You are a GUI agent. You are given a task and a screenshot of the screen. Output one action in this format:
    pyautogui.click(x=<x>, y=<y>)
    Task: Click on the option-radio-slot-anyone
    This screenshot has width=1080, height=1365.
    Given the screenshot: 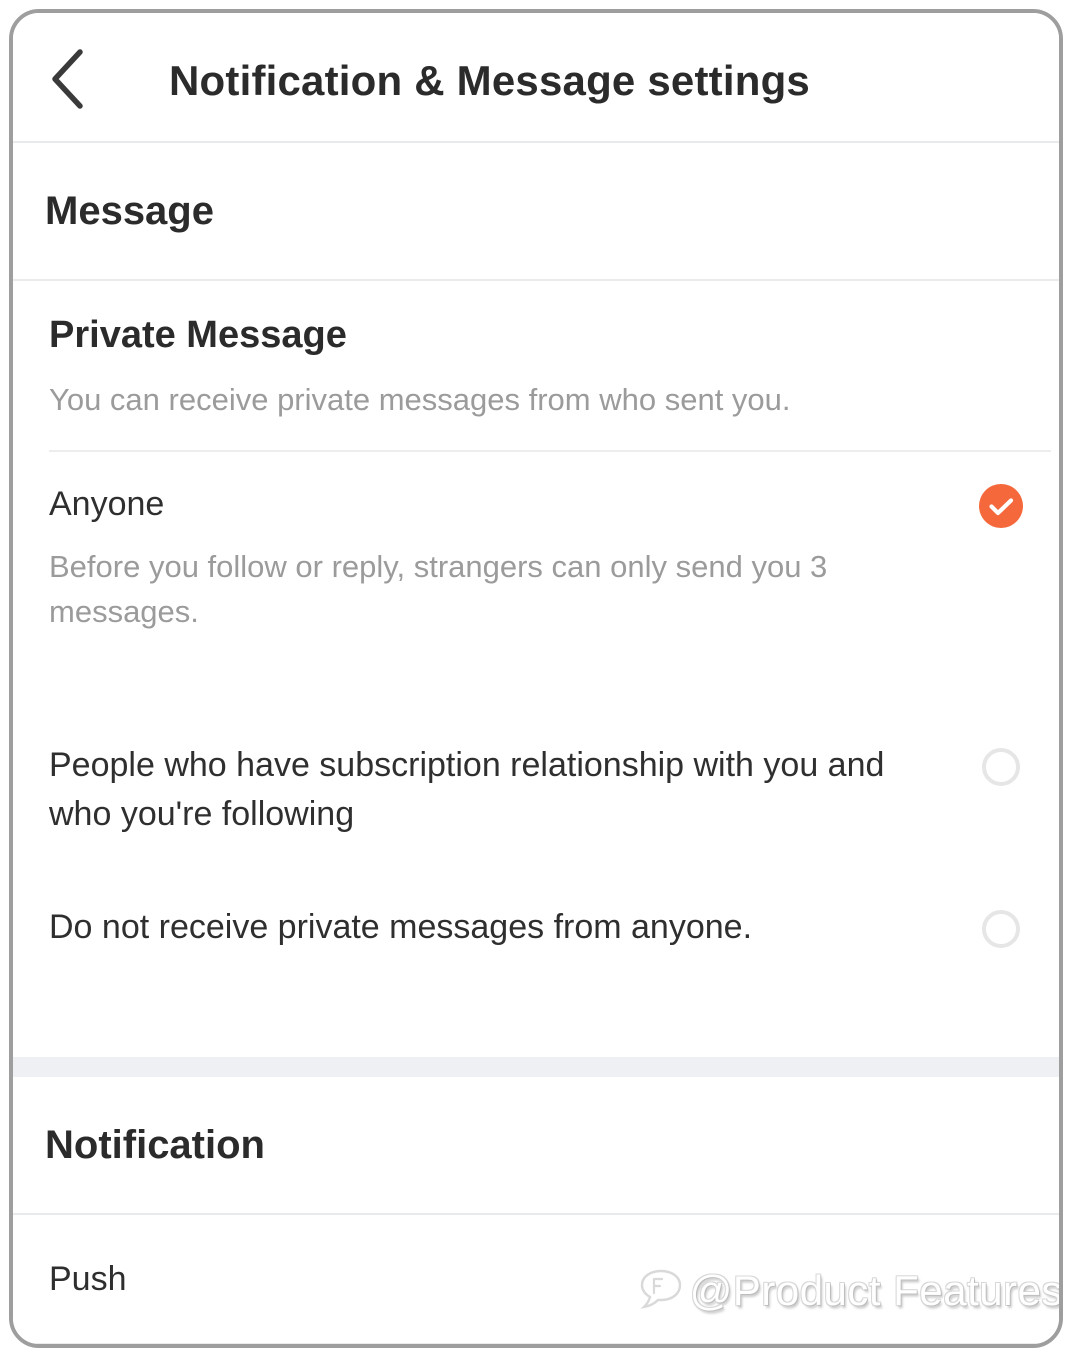 What is the action you would take?
    pyautogui.click(x=1001, y=505)
    